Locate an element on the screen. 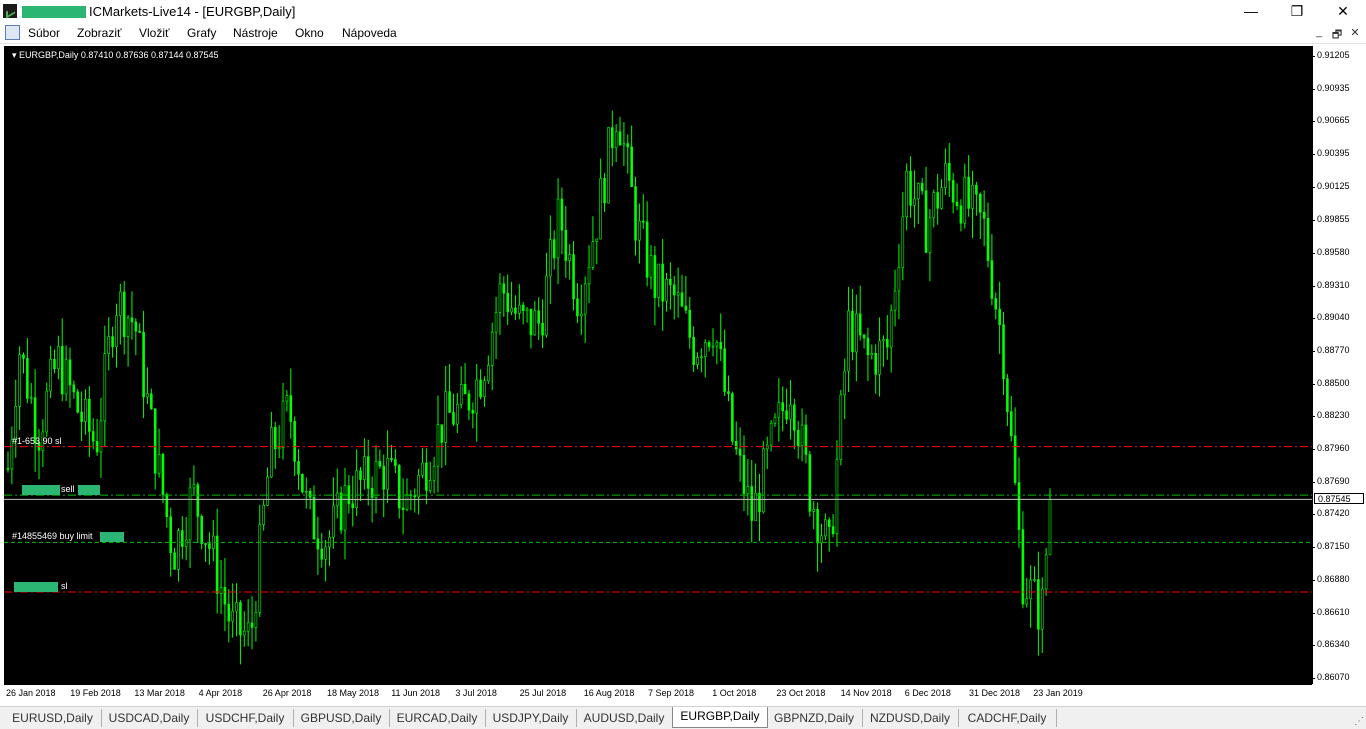  menu-window: Okno is located at coordinates (309, 33).